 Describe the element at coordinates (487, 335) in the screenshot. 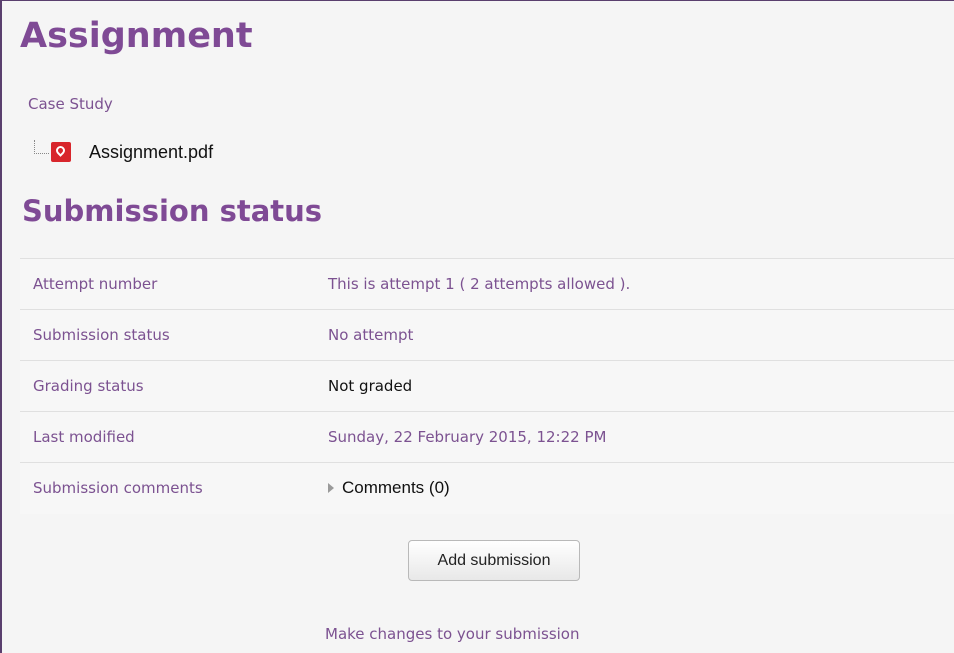

I see `table-row-submission-status: Submission status No attempt` at that location.